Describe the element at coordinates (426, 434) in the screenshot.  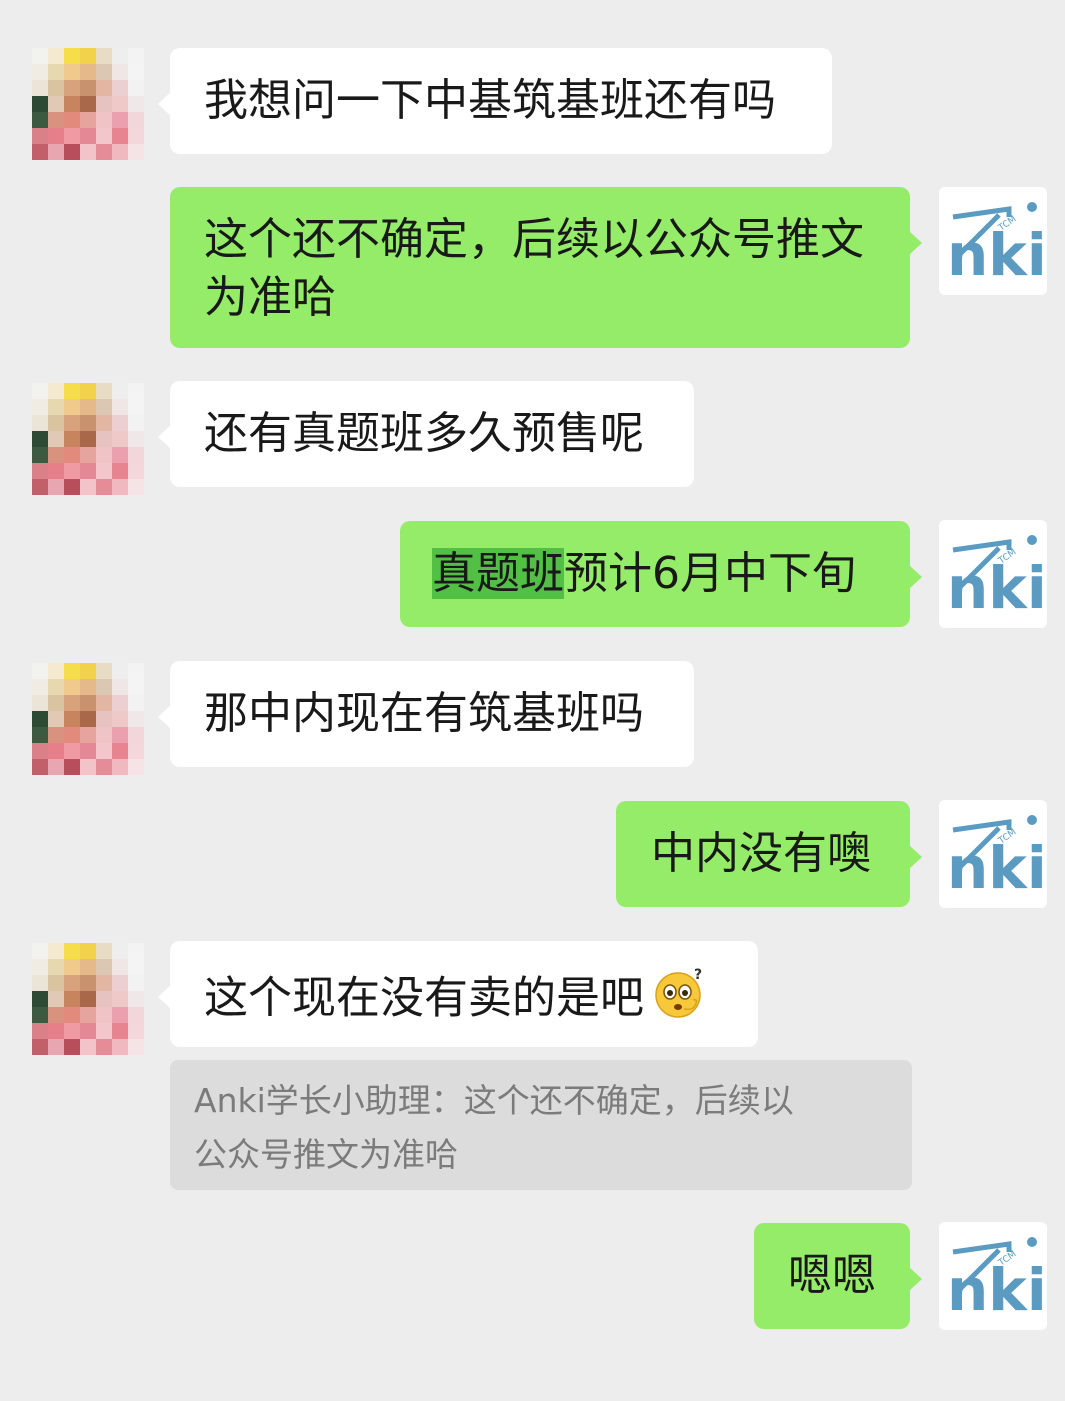
I see `message-bubble-incoming: 还有真题班多久预售呢` at that location.